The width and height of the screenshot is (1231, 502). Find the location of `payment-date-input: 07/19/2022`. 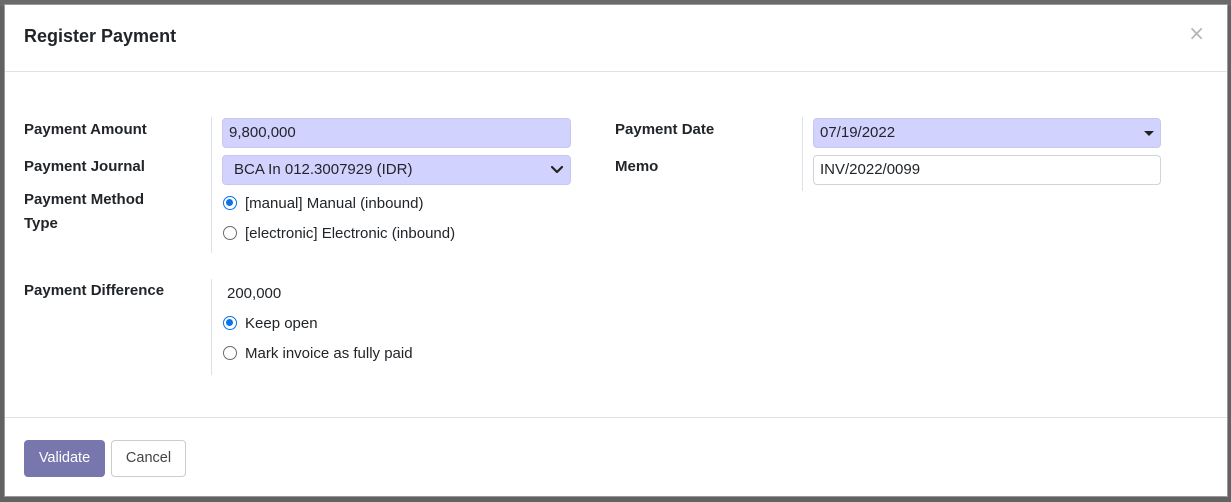

payment-date-input: 07/19/2022 is located at coordinates (987, 133).